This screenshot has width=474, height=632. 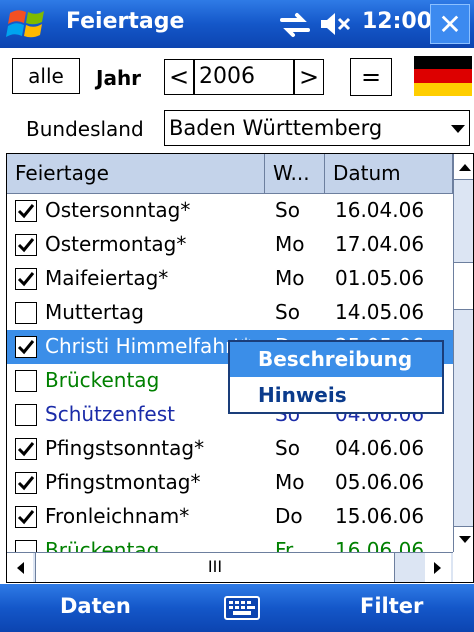 What do you see at coordinates (230, 279) in the screenshot?
I see `table-row: Maifeiertag* Mo 01.05.06` at bounding box center [230, 279].